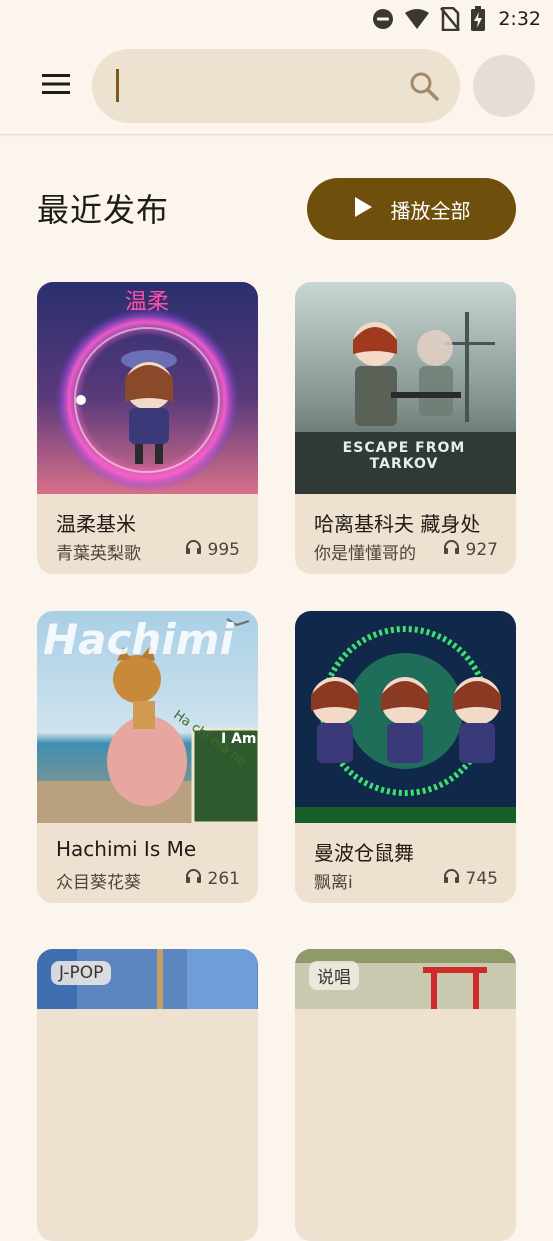  What do you see at coordinates (333, 883) in the screenshot?
I see `song-artist: 飘离i` at bounding box center [333, 883].